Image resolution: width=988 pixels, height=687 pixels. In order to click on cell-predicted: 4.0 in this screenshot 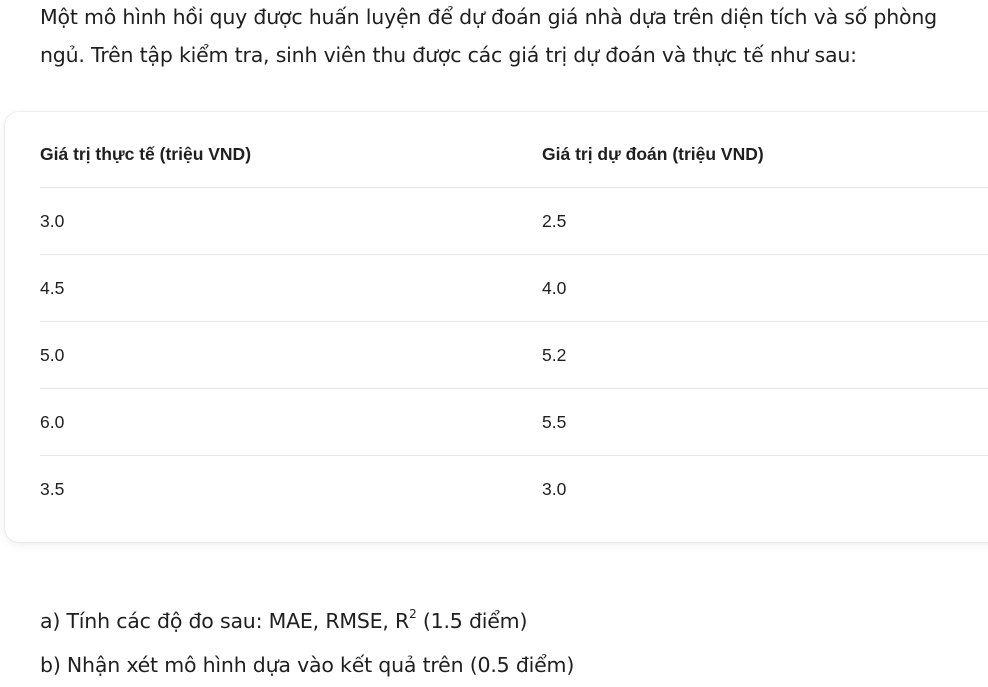, I will do `click(765, 288)`.